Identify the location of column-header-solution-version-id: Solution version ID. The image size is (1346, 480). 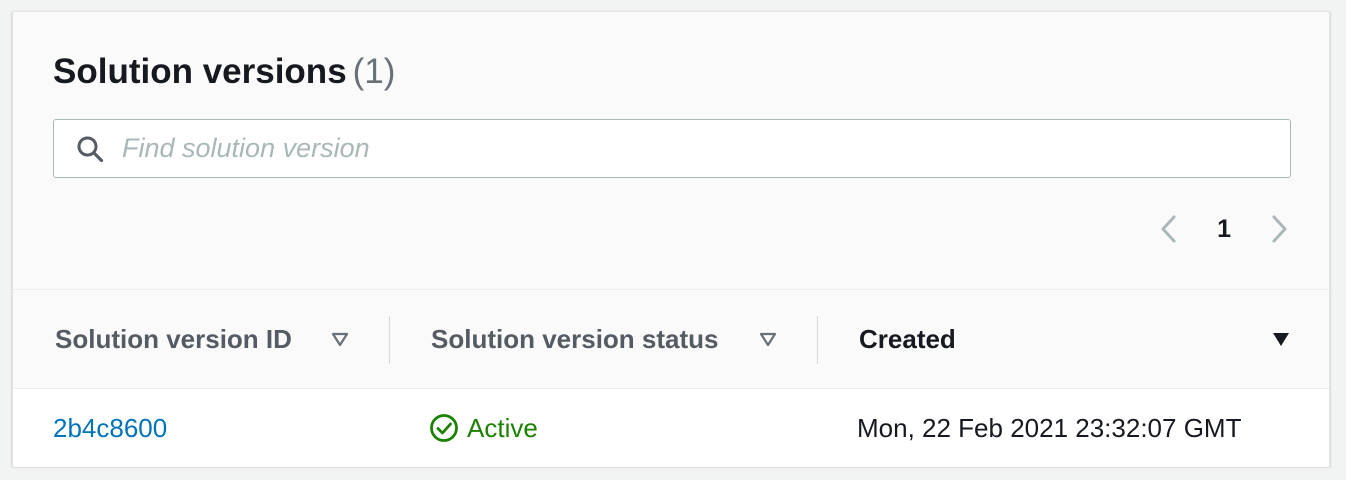
(173, 339).